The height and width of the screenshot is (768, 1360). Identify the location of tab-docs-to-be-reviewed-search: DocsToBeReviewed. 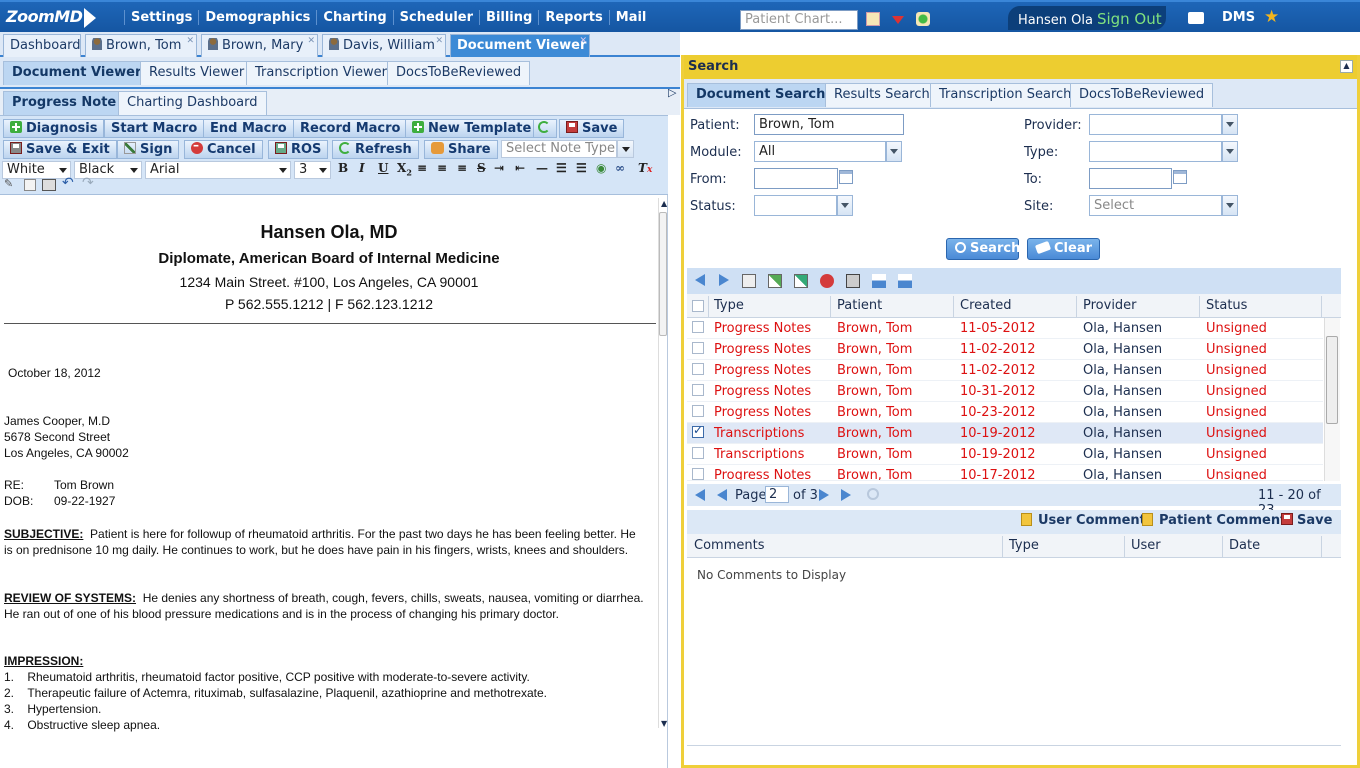
(1142, 95).